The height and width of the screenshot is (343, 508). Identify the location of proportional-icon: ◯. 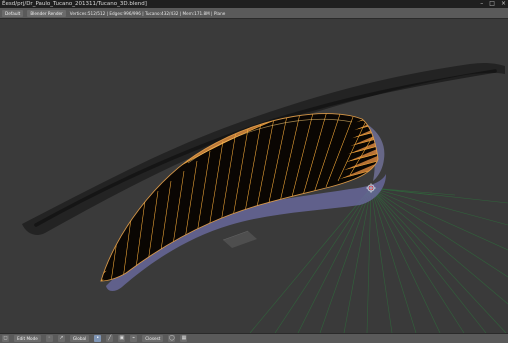
(172, 338).